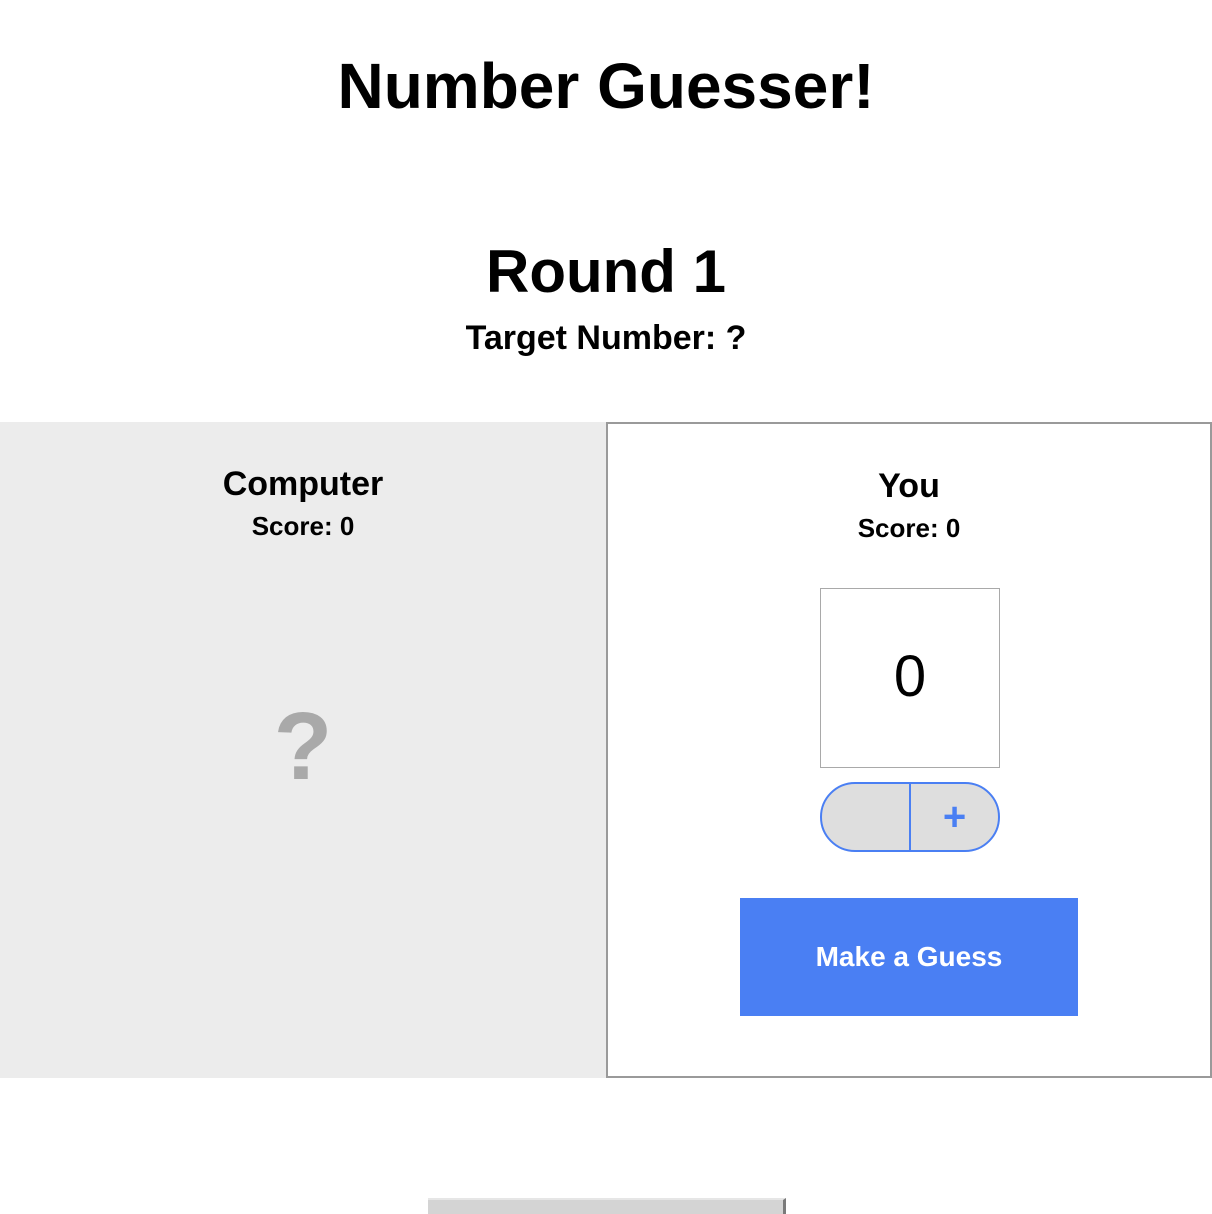 This screenshot has width=1212, height=1214. What do you see at coordinates (954, 817) in the screenshot?
I see `increment-button: +` at bounding box center [954, 817].